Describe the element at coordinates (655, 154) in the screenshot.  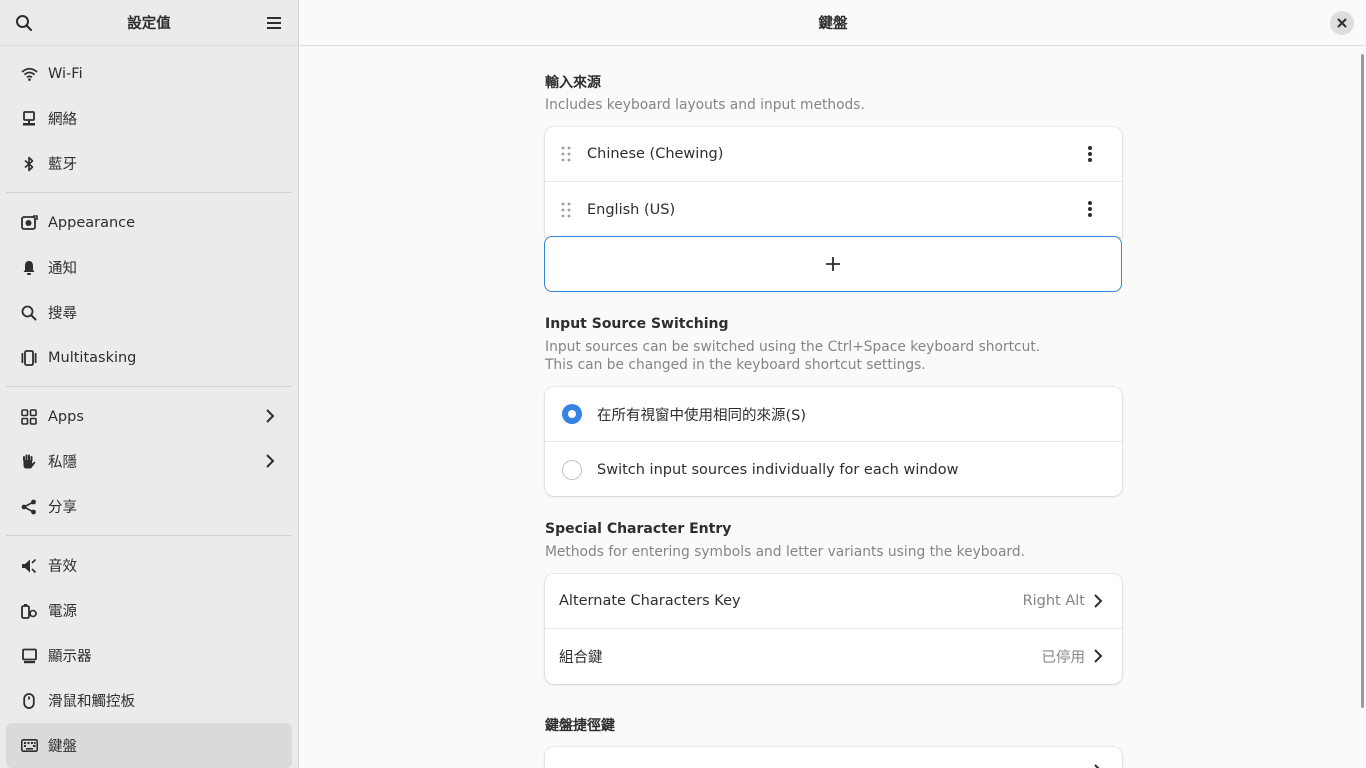
I see `input-source-label: Chinese (Chewing)` at that location.